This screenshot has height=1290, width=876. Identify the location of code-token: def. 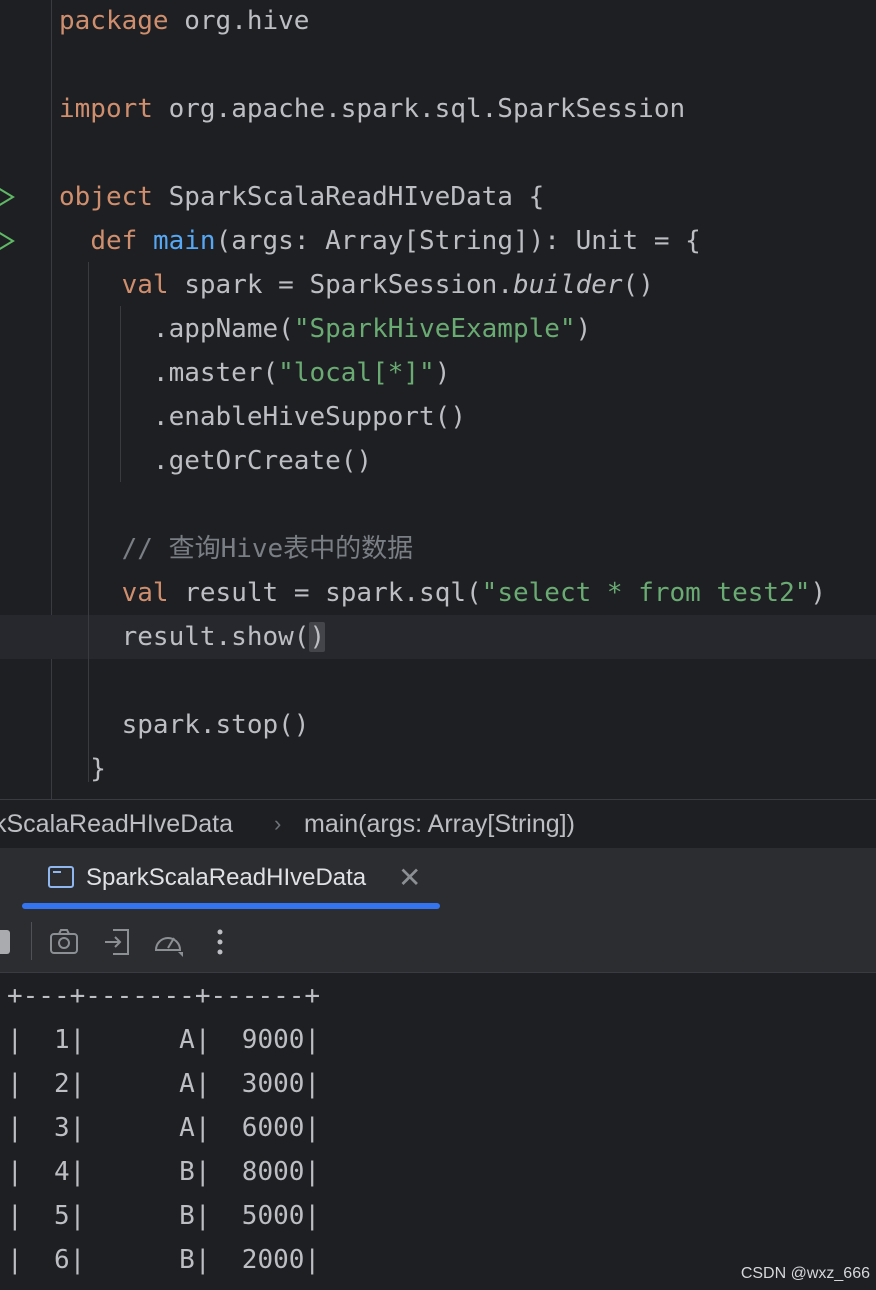
(114, 241).